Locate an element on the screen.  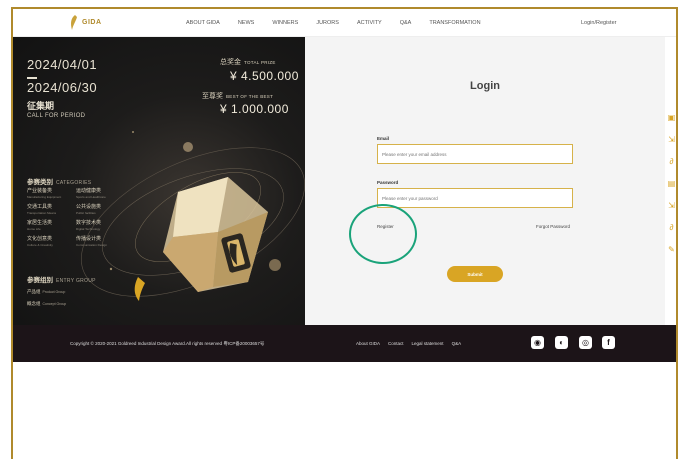
password-label: Password is located at coordinates (388, 182).